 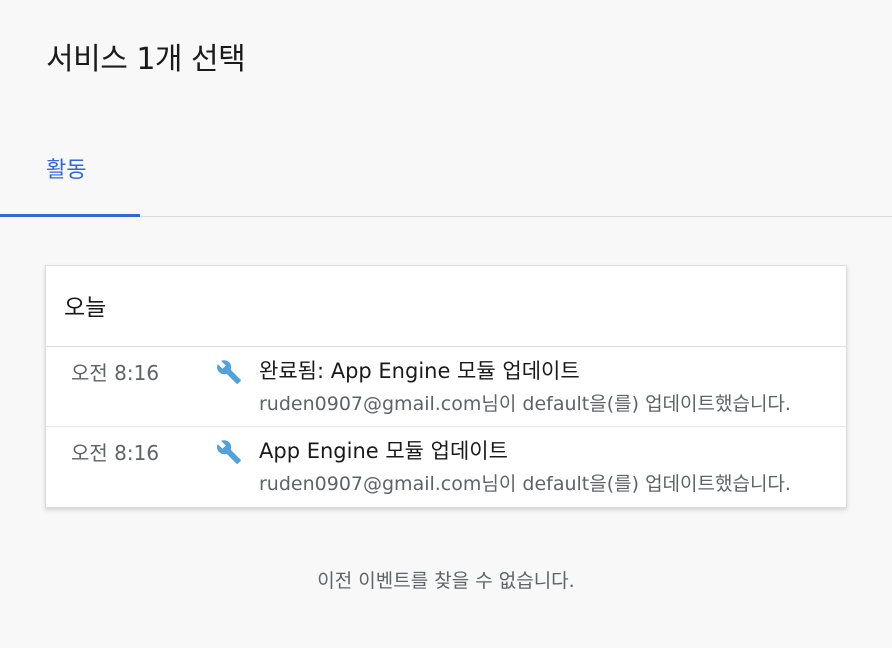 What do you see at coordinates (446, 173) in the screenshot?
I see `tab-bar: 활동` at bounding box center [446, 173].